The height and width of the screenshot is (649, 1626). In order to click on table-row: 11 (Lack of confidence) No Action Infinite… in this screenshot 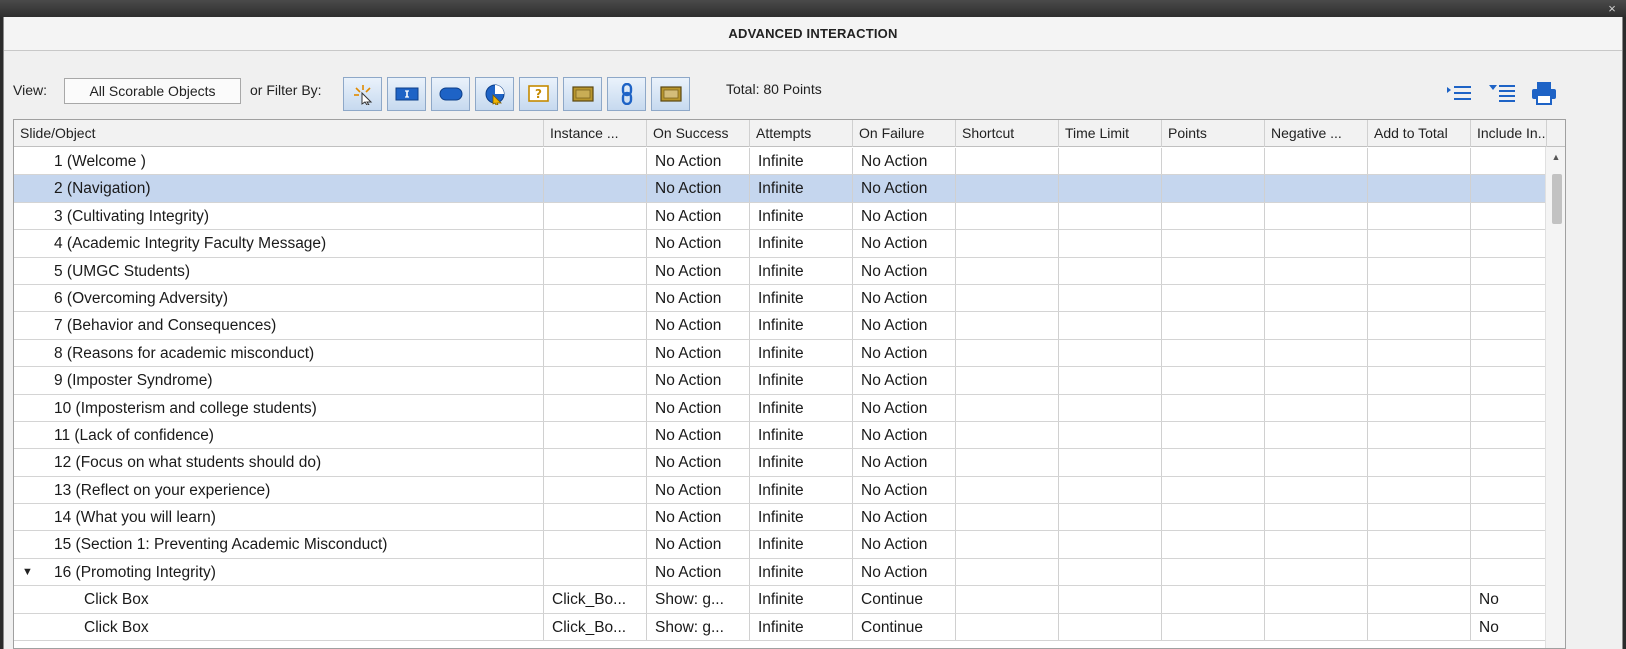, I will do `click(780, 435)`.